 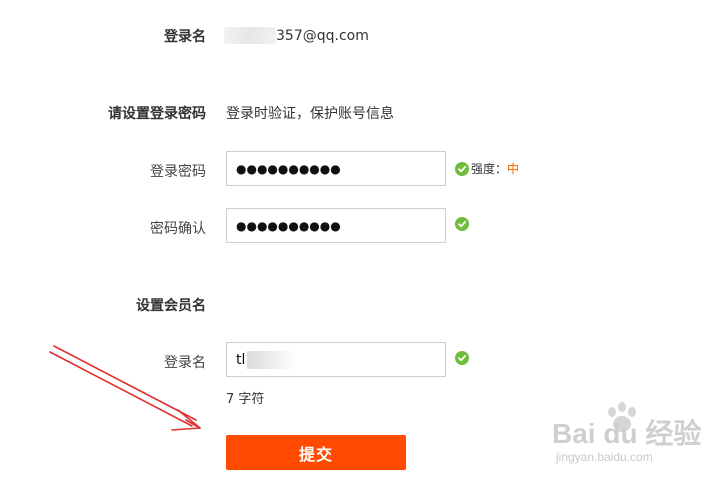 What do you see at coordinates (627, 433) in the screenshot?
I see `watermark-main: Bai du 经验` at bounding box center [627, 433].